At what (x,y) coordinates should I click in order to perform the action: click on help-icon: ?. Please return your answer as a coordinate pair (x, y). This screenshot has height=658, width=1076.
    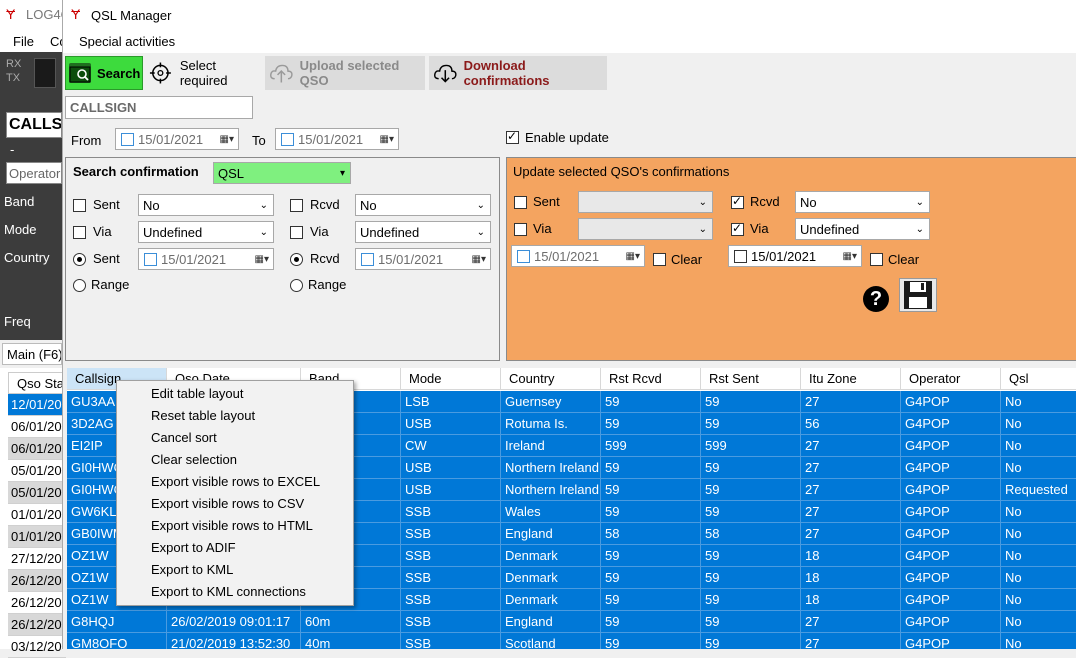
    Looking at the image, I should click on (876, 299).